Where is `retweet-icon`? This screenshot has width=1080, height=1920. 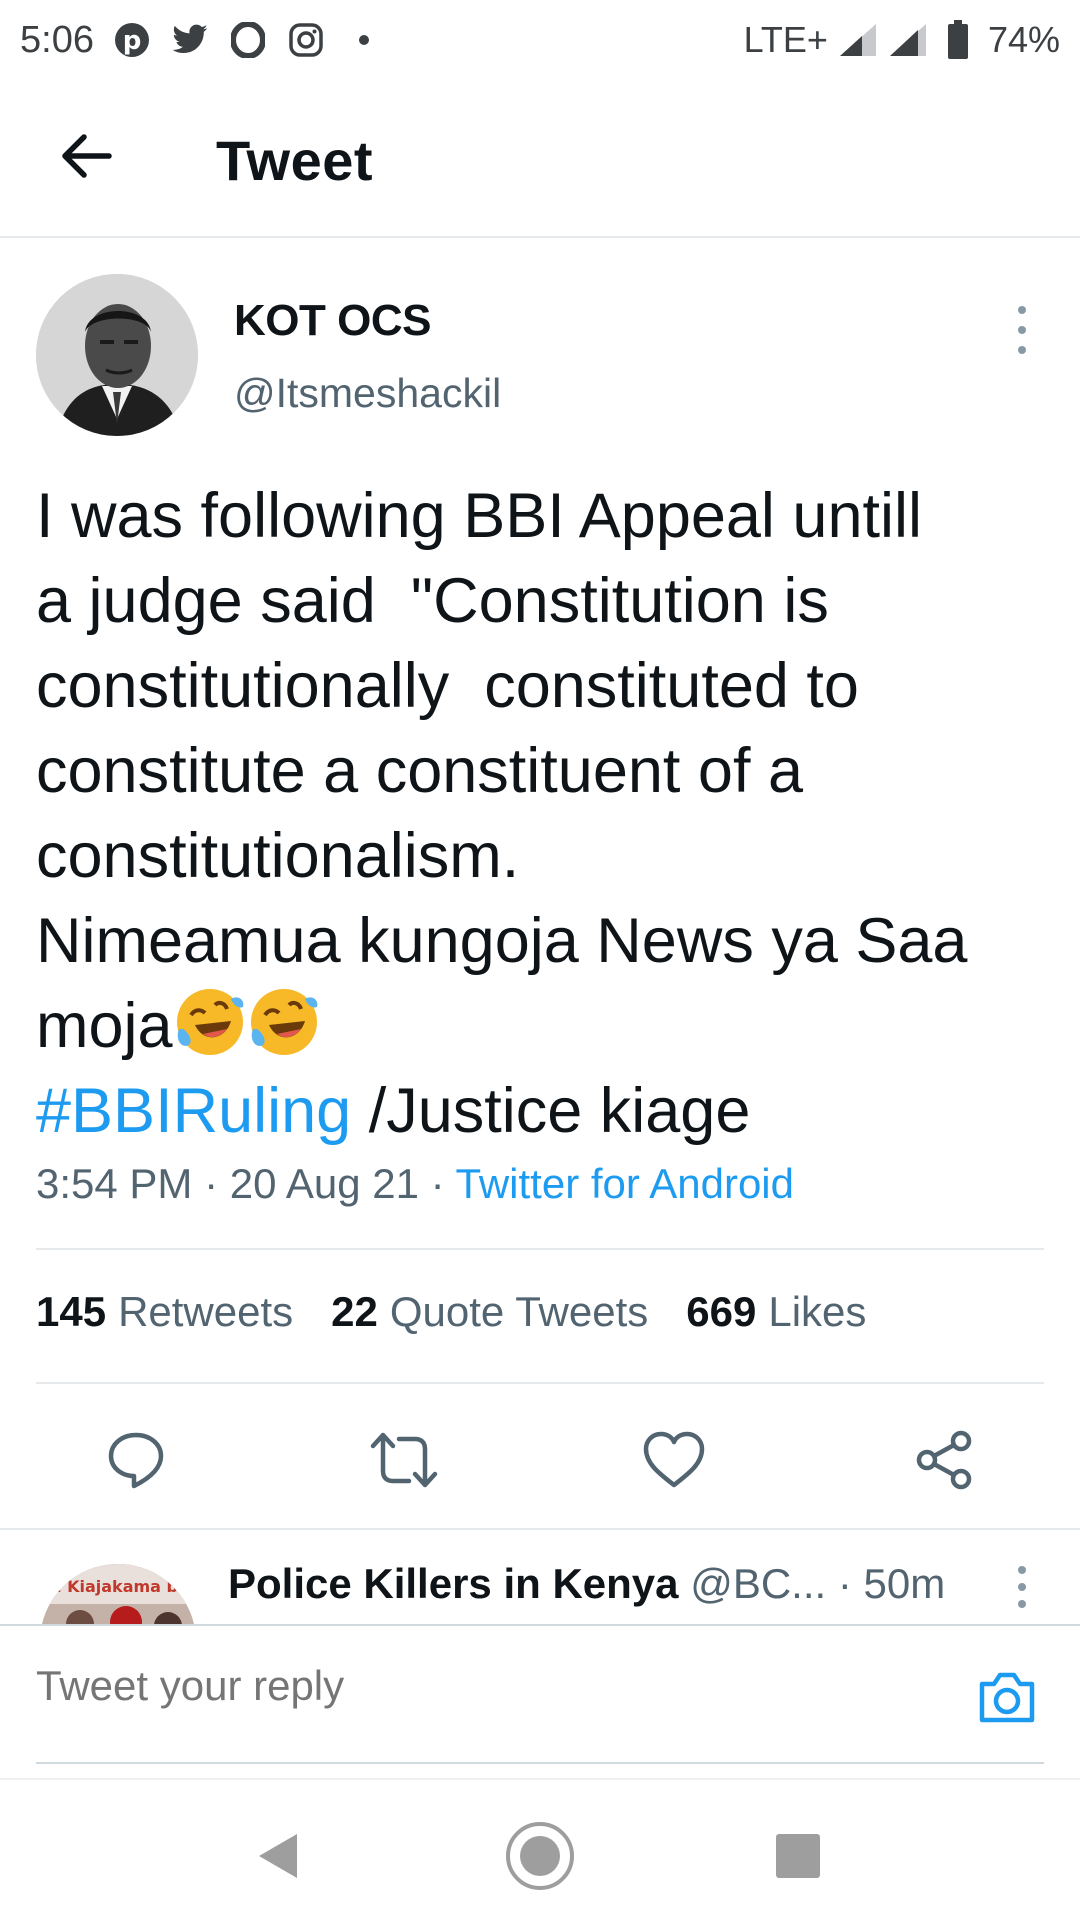 retweet-icon is located at coordinates (404, 1460).